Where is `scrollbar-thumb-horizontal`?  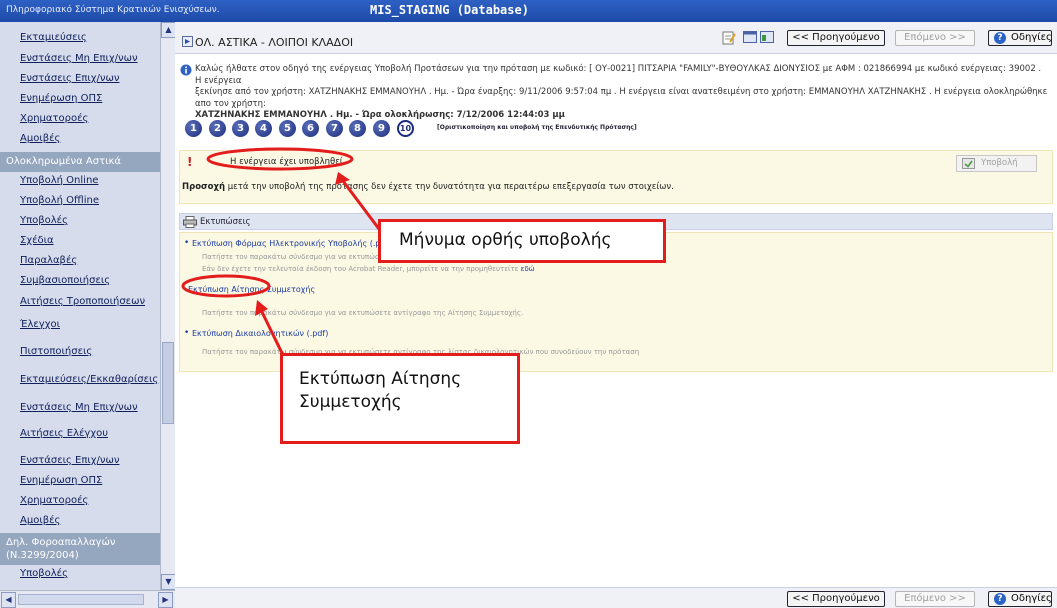 scrollbar-thumb-horizontal is located at coordinates (81, 599).